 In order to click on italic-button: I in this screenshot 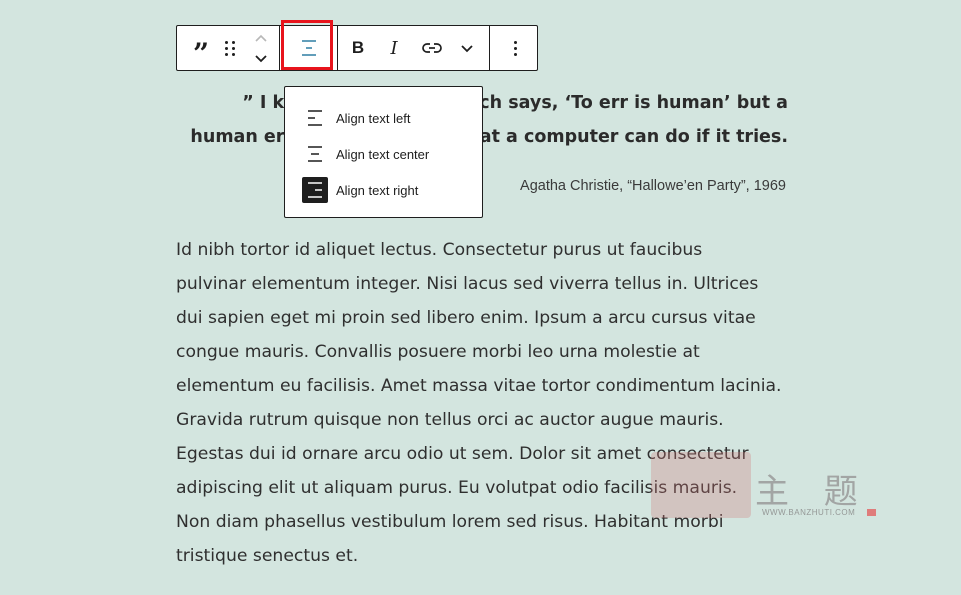, I will do `click(394, 48)`.